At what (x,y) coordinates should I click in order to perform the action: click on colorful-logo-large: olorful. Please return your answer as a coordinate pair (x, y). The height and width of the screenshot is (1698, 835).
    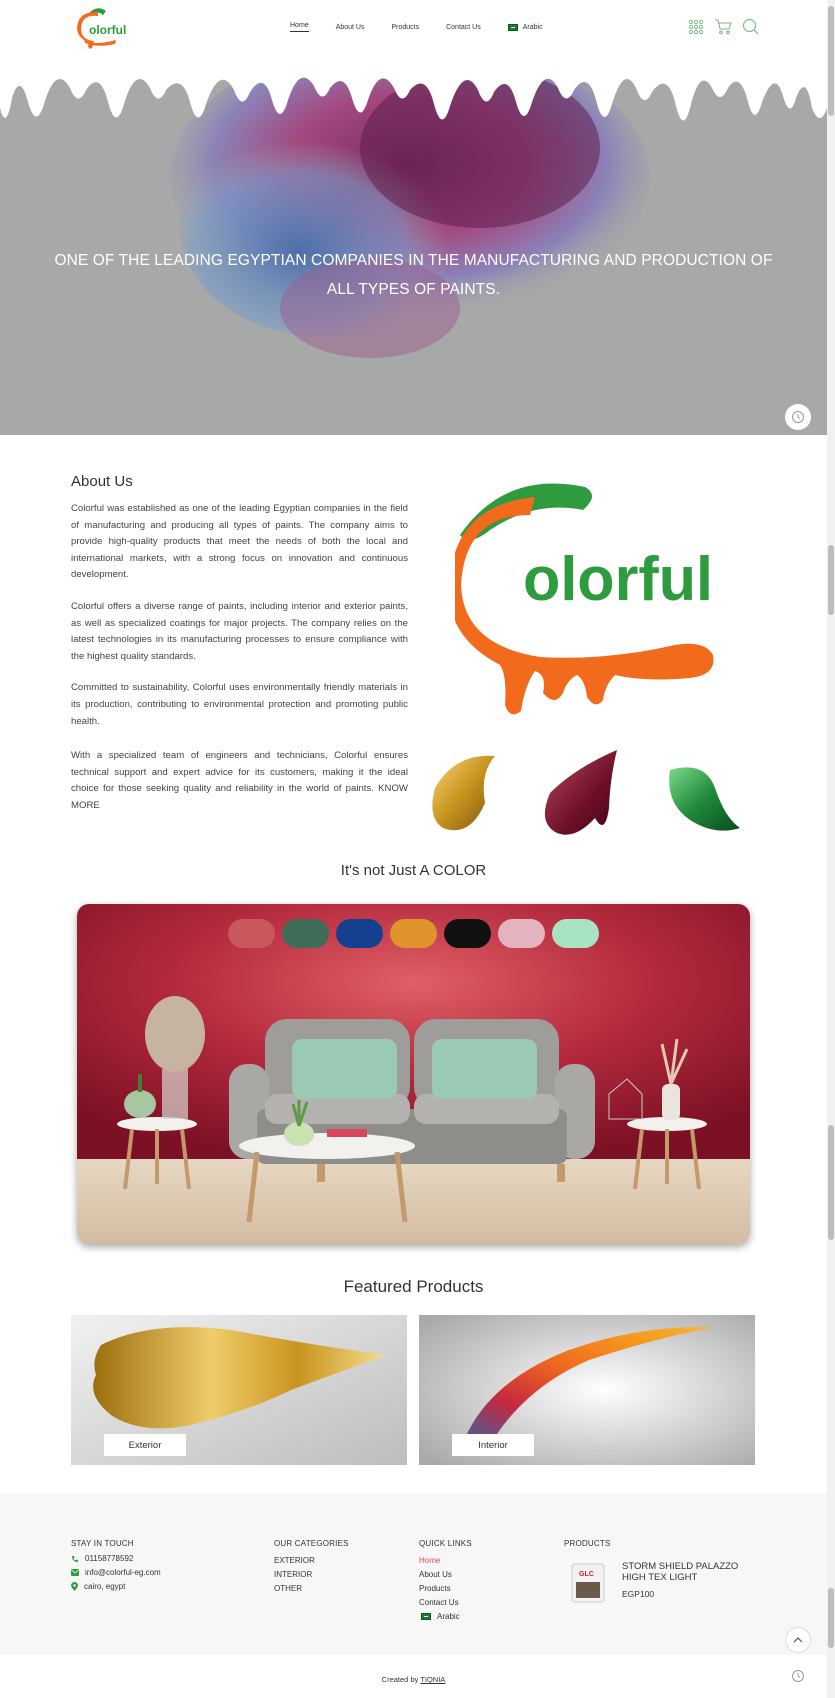
    Looking at the image, I should click on (584, 597).